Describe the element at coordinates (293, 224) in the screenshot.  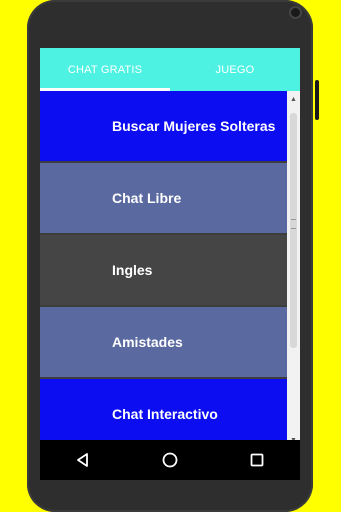
I see `scroll-grip-icon` at that location.